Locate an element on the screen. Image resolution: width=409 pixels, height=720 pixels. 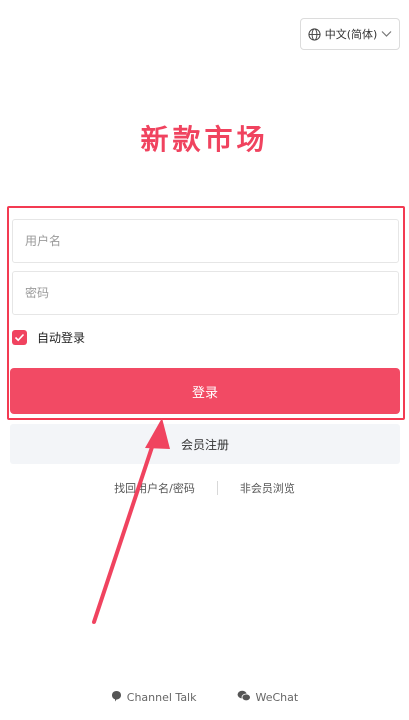
link-divider is located at coordinates (217, 488).